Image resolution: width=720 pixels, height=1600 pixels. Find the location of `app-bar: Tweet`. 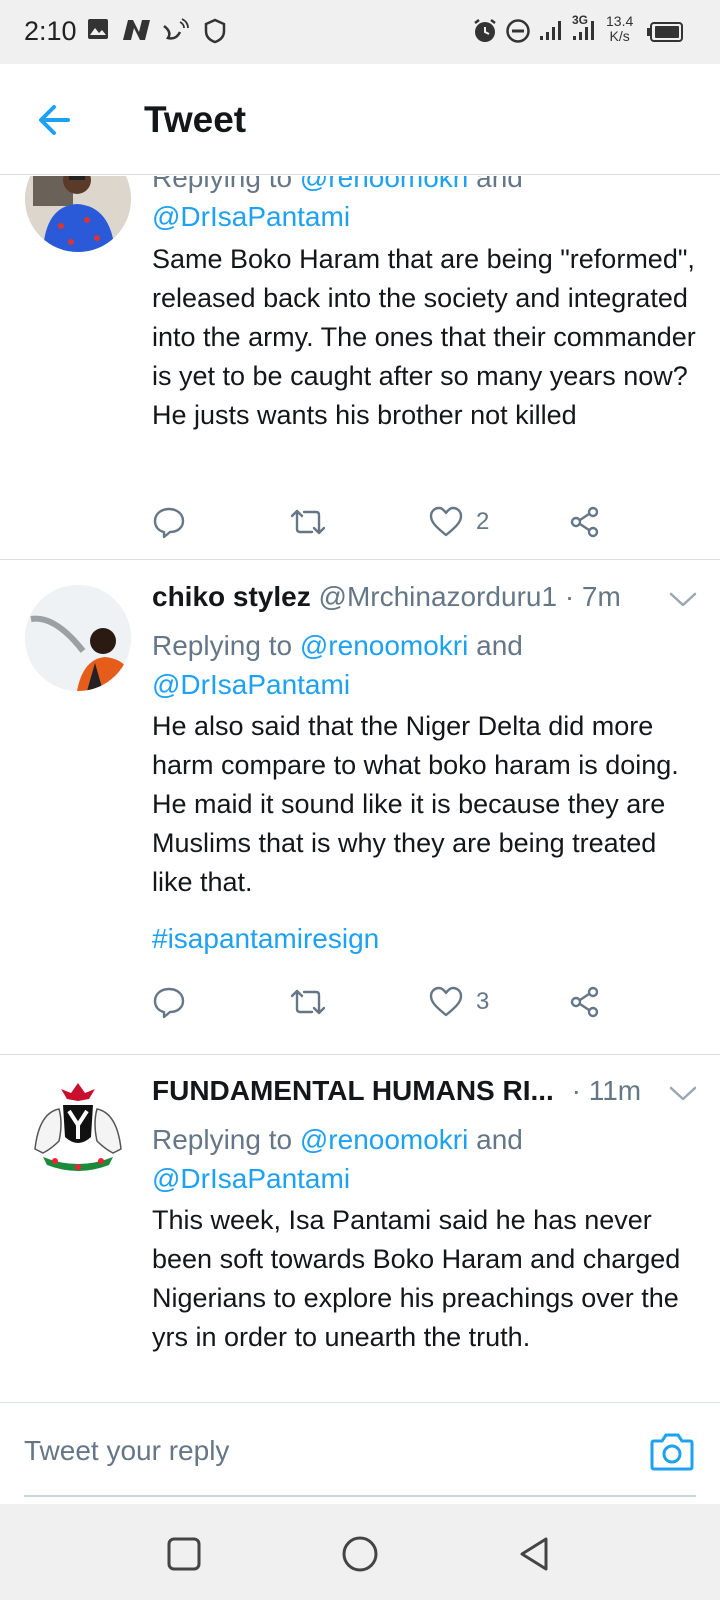

app-bar: Tweet is located at coordinates (360, 119).